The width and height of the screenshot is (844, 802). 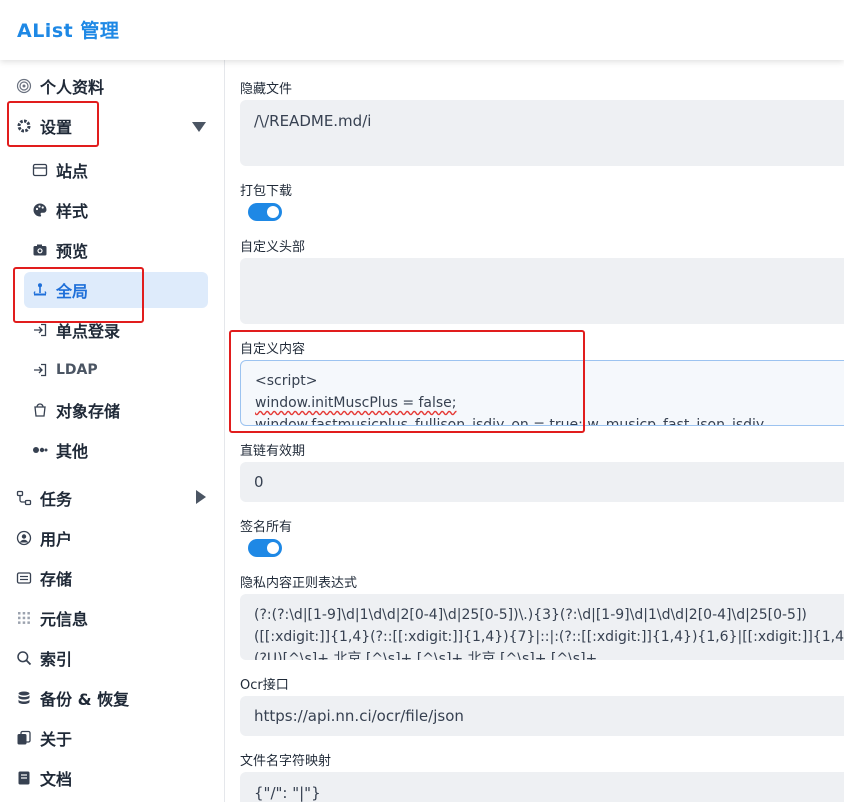 What do you see at coordinates (24, 86) in the screenshot?
I see `fingerprint-icon` at bounding box center [24, 86].